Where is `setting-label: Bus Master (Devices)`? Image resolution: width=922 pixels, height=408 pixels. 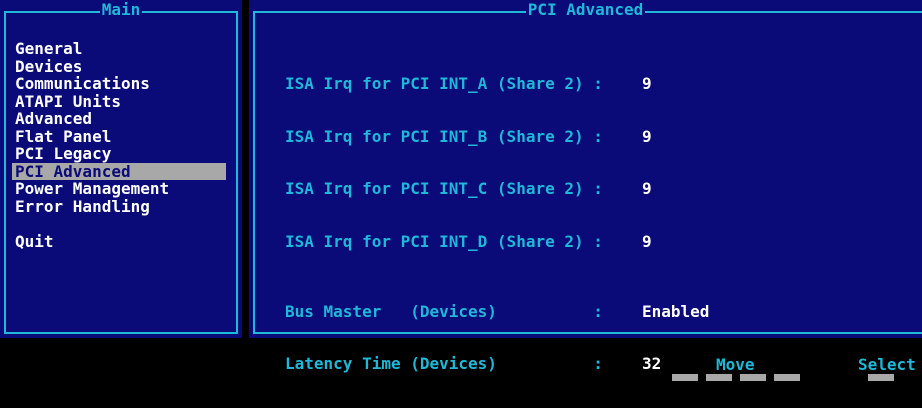 setting-label: Bus Master (Devices) is located at coordinates (391, 311).